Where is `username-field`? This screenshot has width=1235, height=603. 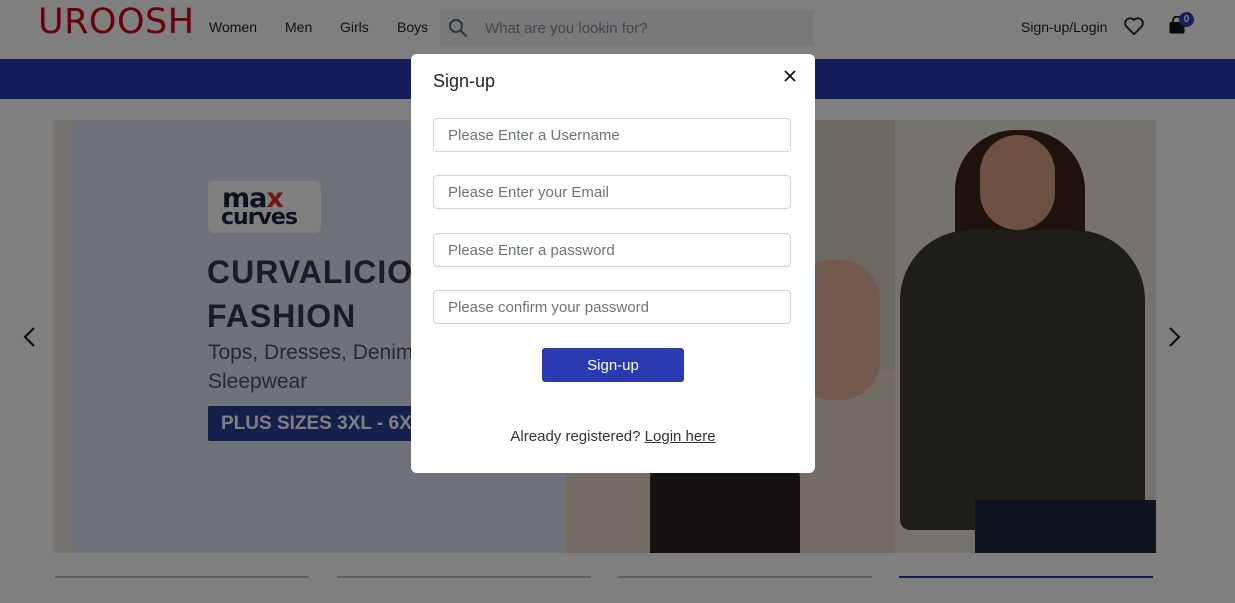 username-field is located at coordinates (612, 135).